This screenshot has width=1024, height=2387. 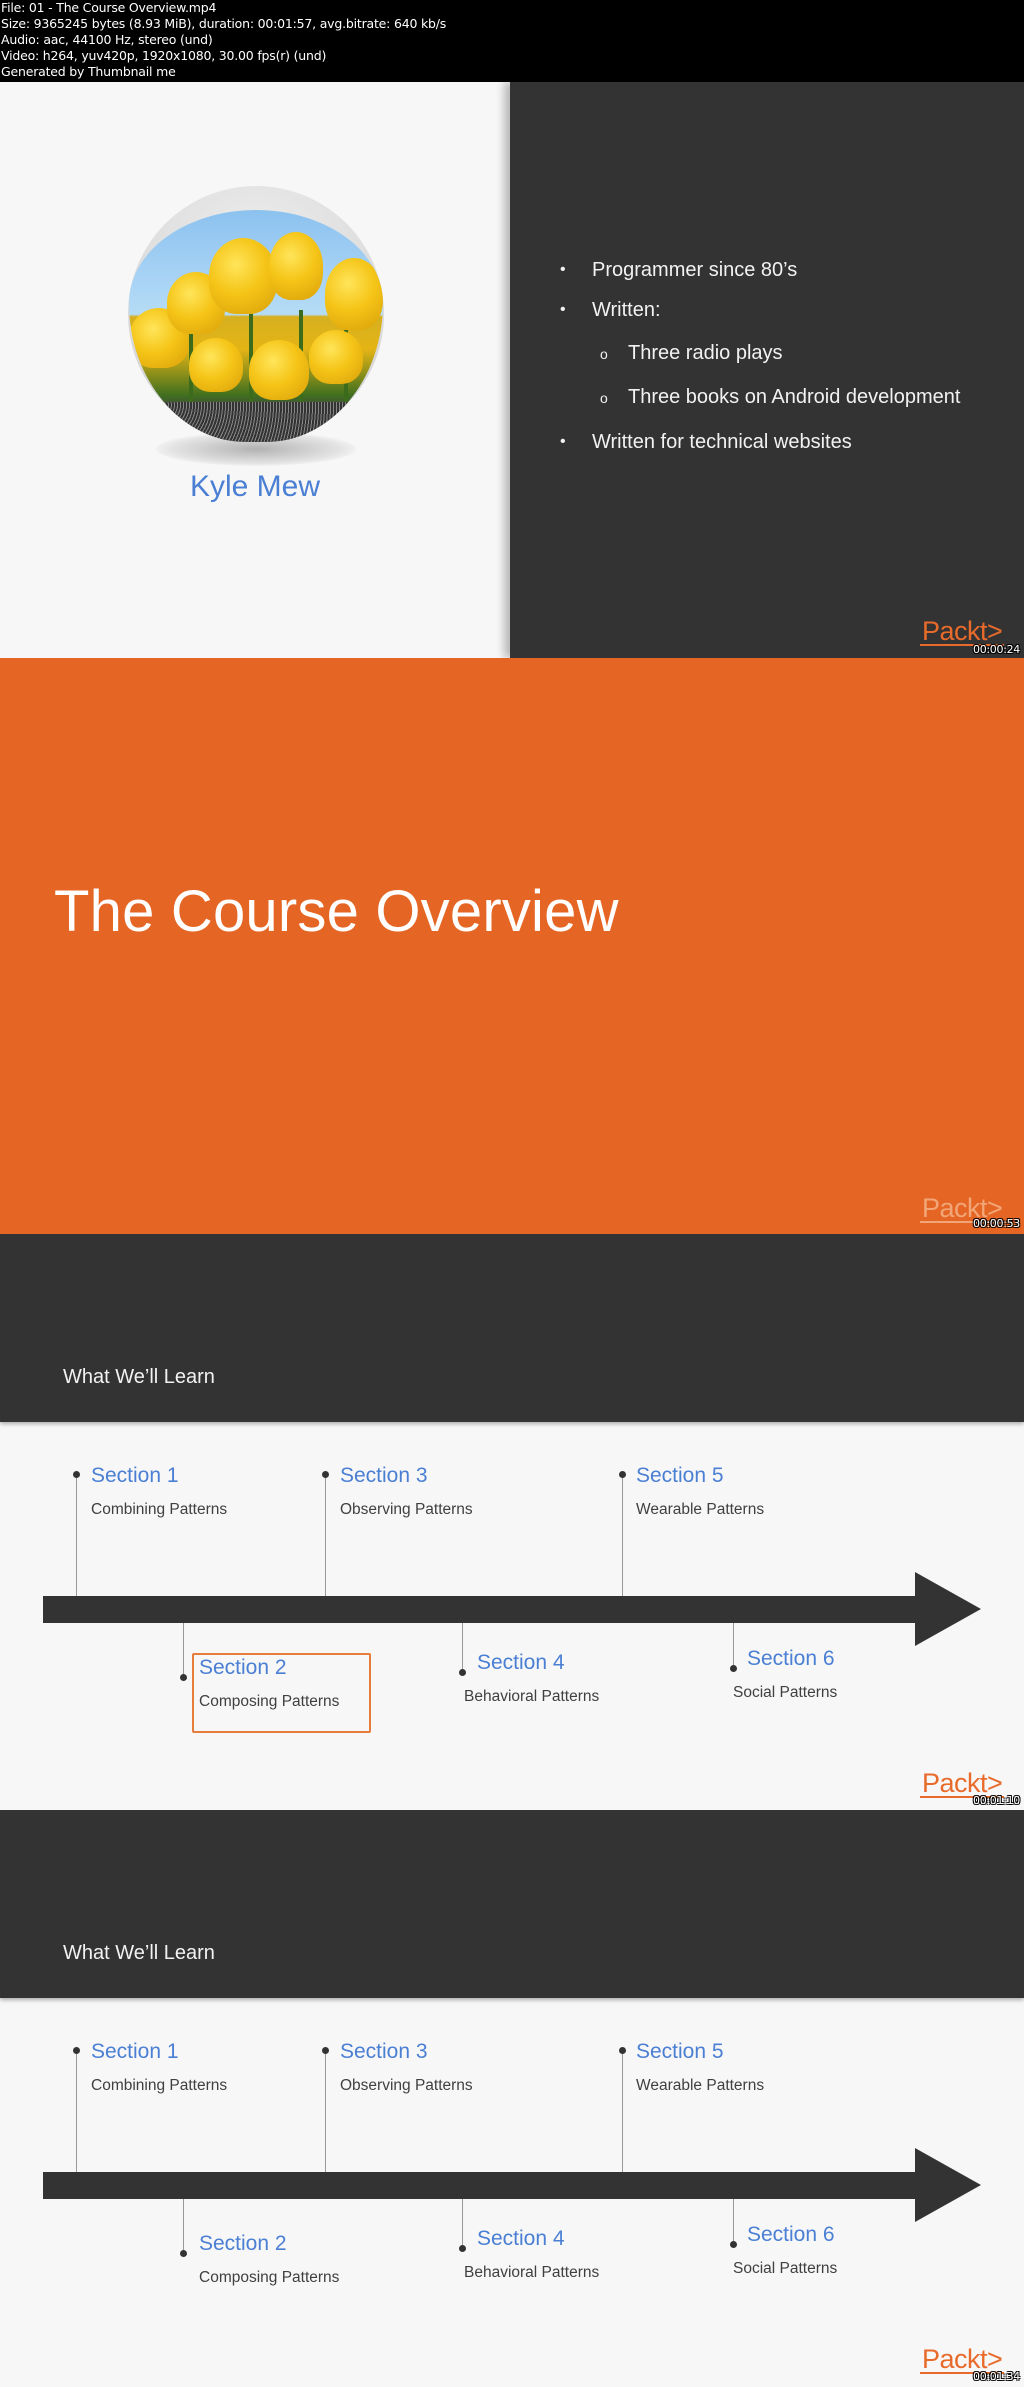 I want to click on file-info-line: Audio: aac, 44100 Hz, stereo (und), so click(x=107, y=39).